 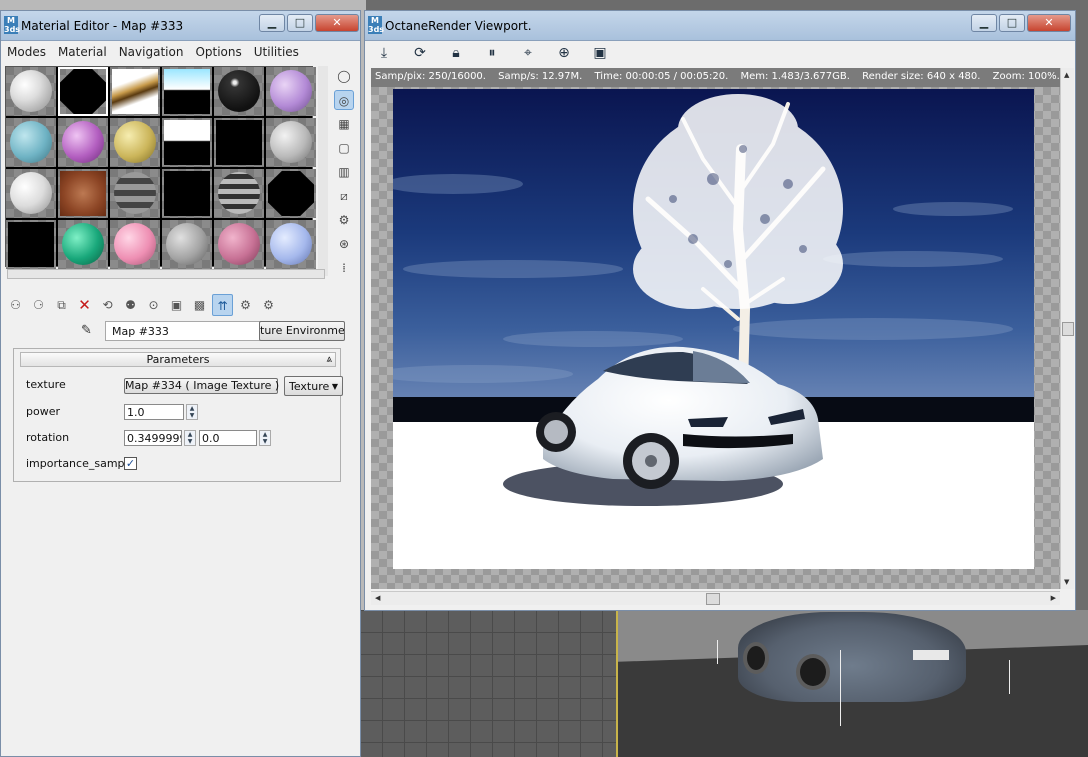 What do you see at coordinates (265, 438) in the screenshot?
I see `rotation-y-spinner: ▲ ▼` at bounding box center [265, 438].